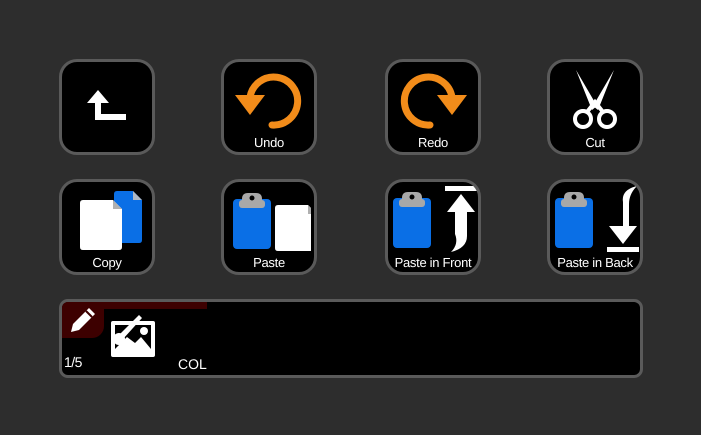 This screenshot has height=435, width=701. What do you see at coordinates (269, 227) in the screenshot?
I see `paste-button: Paste` at bounding box center [269, 227].